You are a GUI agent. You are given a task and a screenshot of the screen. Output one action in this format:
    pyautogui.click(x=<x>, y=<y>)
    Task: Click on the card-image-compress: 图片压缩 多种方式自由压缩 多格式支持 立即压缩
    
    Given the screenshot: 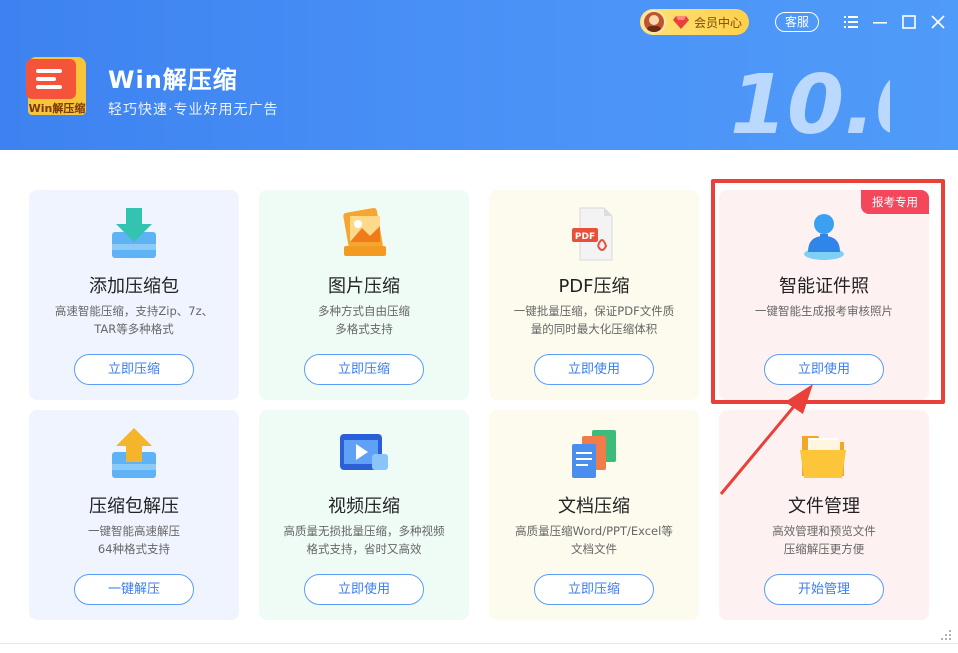 What is the action you would take?
    pyautogui.click(x=364, y=295)
    